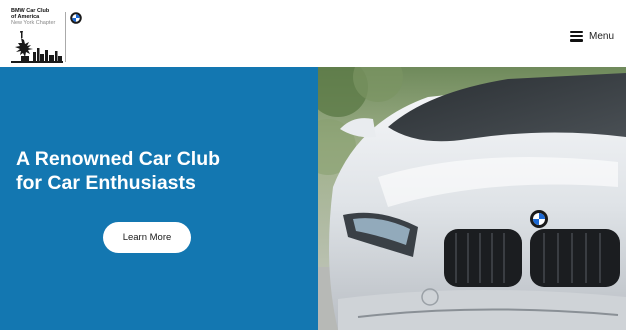  Describe the element at coordinates (65, 37) in the screenshot. I see `logo-divider` at that location.